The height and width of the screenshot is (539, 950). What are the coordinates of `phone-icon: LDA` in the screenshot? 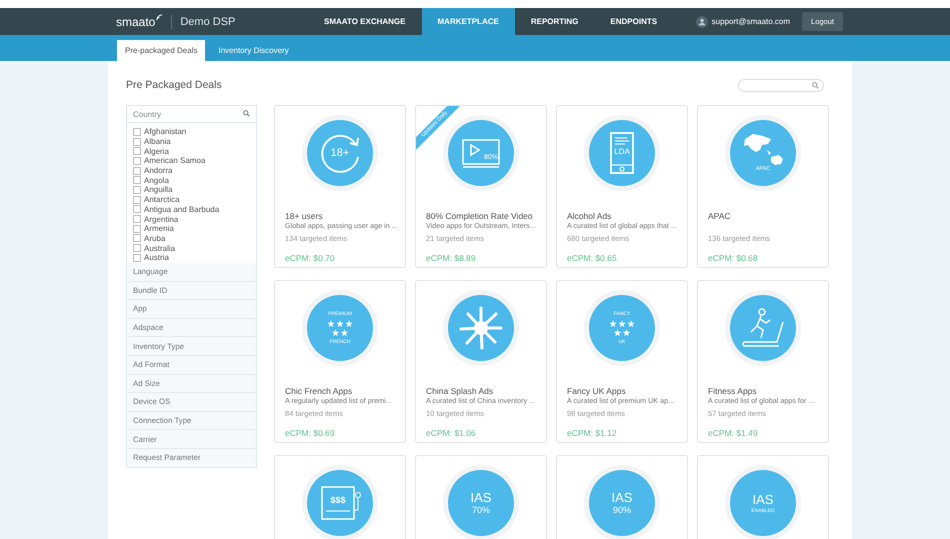 It's located at (622, 153).